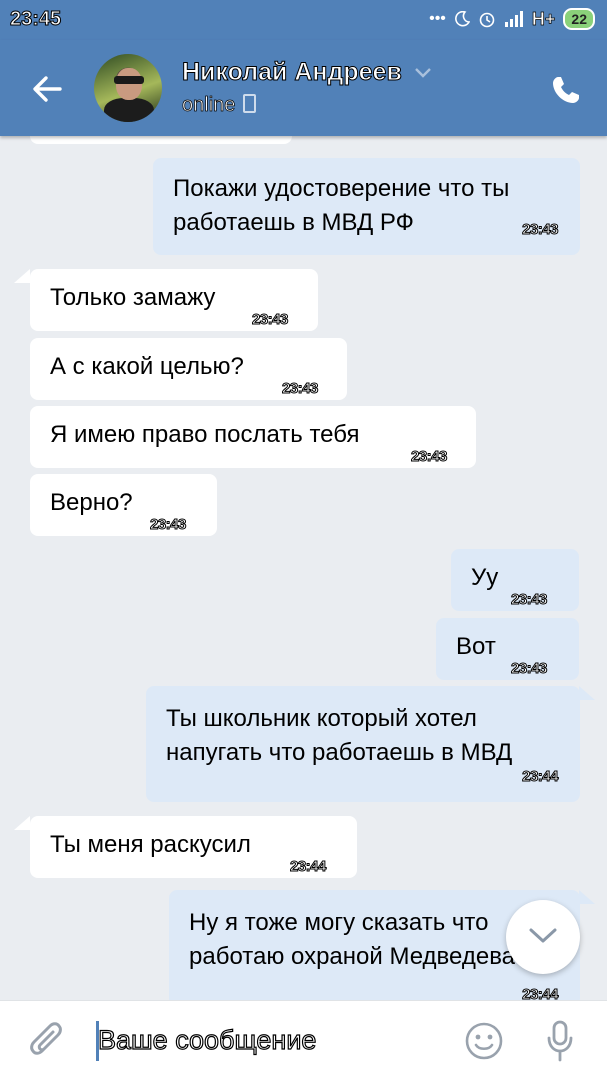 This screenshot has height=1081, width=607. What do you see at coordinates (128, 88) in the screenshot?
I see `contact-avatar` at bounding box center [128, 88].